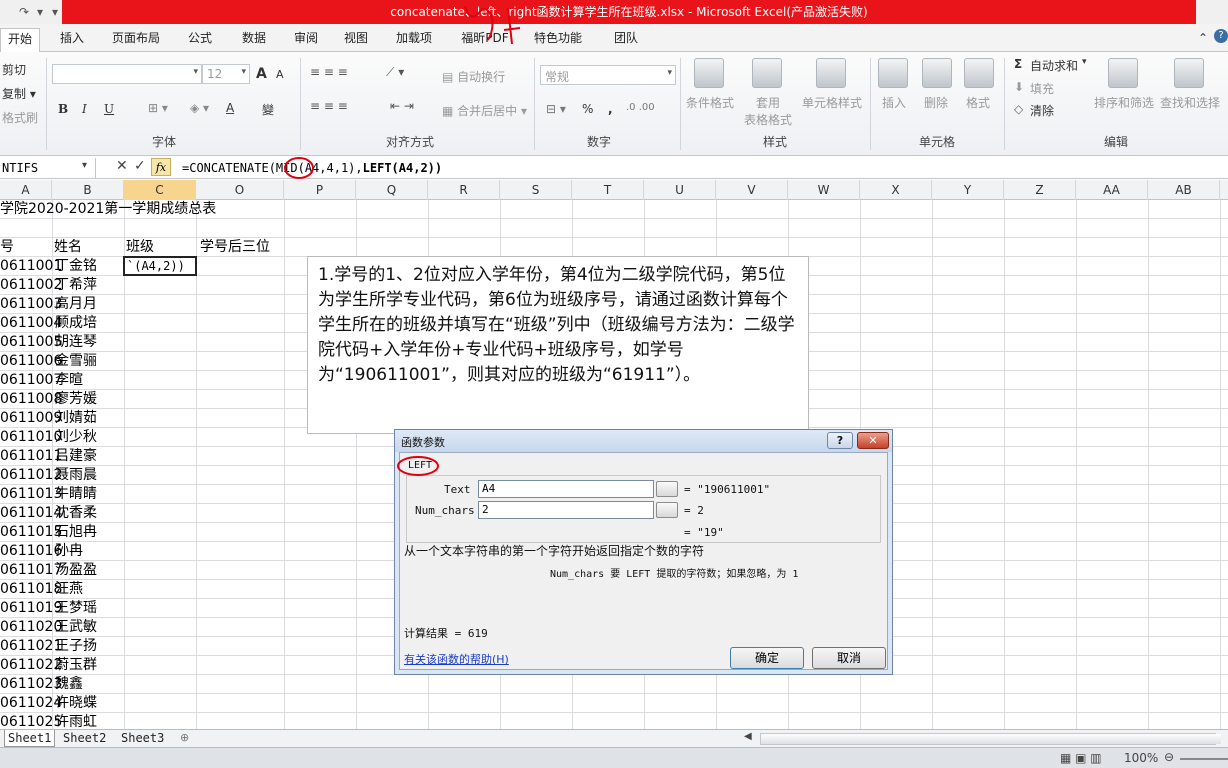 The height and width of the screenshot is (768, 1228). Describe the element at coordinates (31, 399) in the screenshot. I see `student-id-cell: 0611008` at that location.